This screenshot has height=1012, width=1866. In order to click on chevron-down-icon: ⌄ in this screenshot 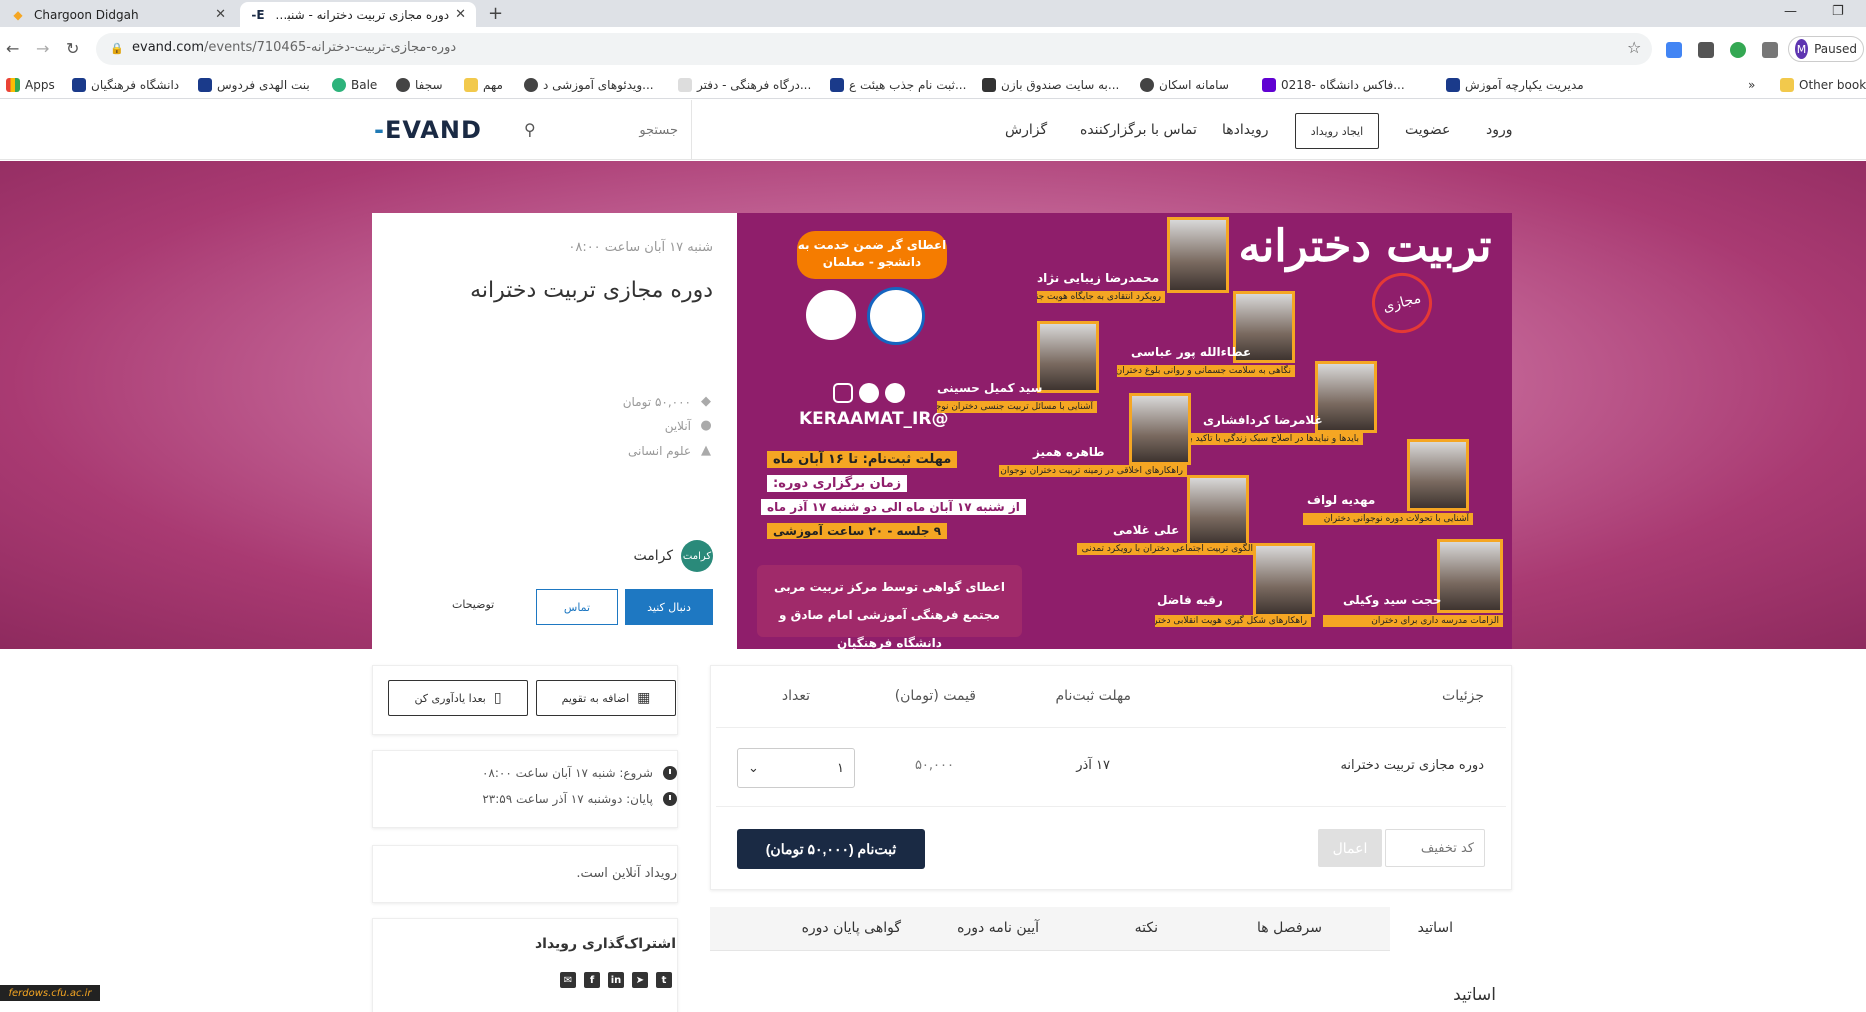, I will do `click(753, 768)`.